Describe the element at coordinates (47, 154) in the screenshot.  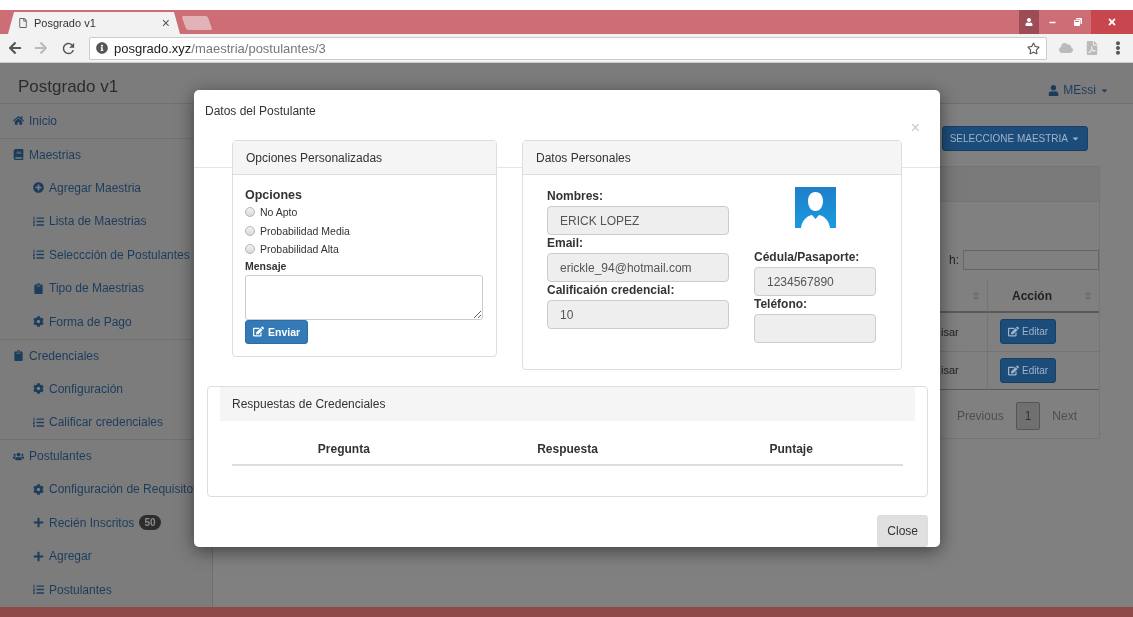
I see `sidebar-item: Maestrias` at that location.